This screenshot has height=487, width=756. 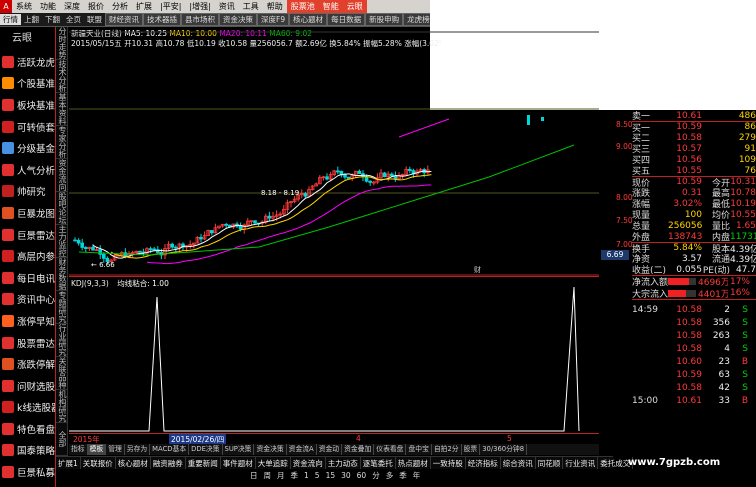 I want to click on block-button: 下翻, so click(x=52, y=19).